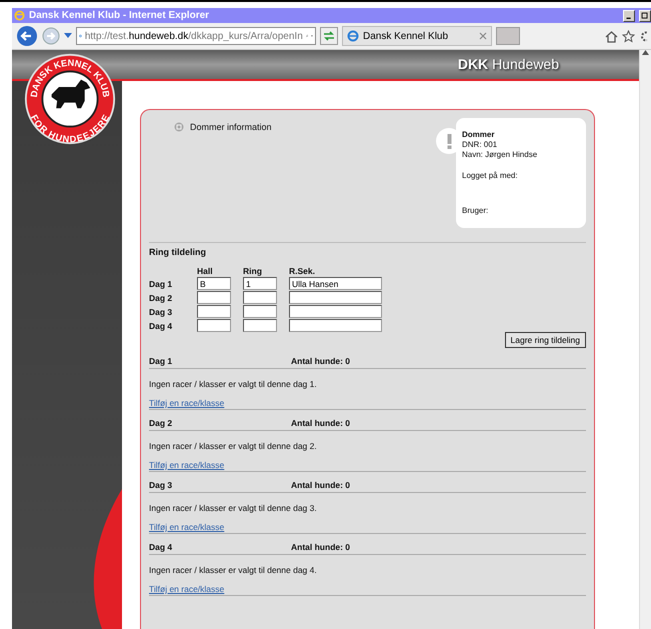 The image size is (651, 629). I want to click on day-title: Dag 2, so click(161, 423).